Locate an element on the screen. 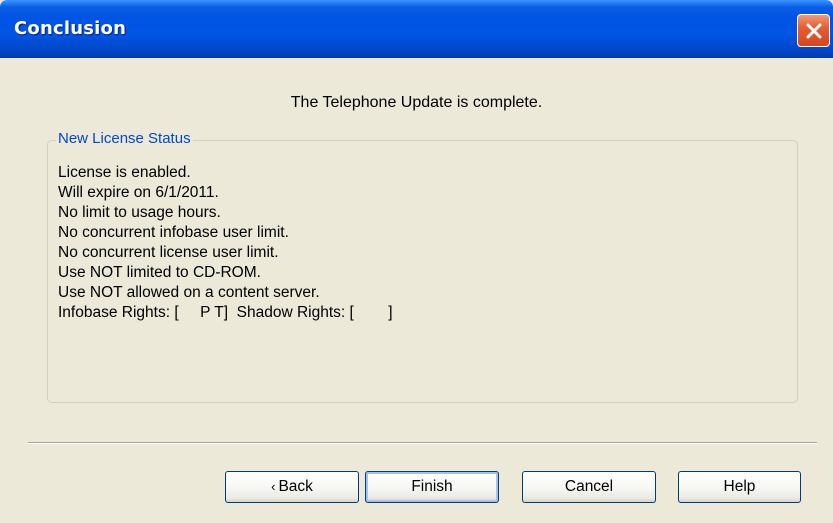 Image resolution: width=833 pixels, height=523 pixels. window-title: Conclusion is located at coordinates (70, 28).